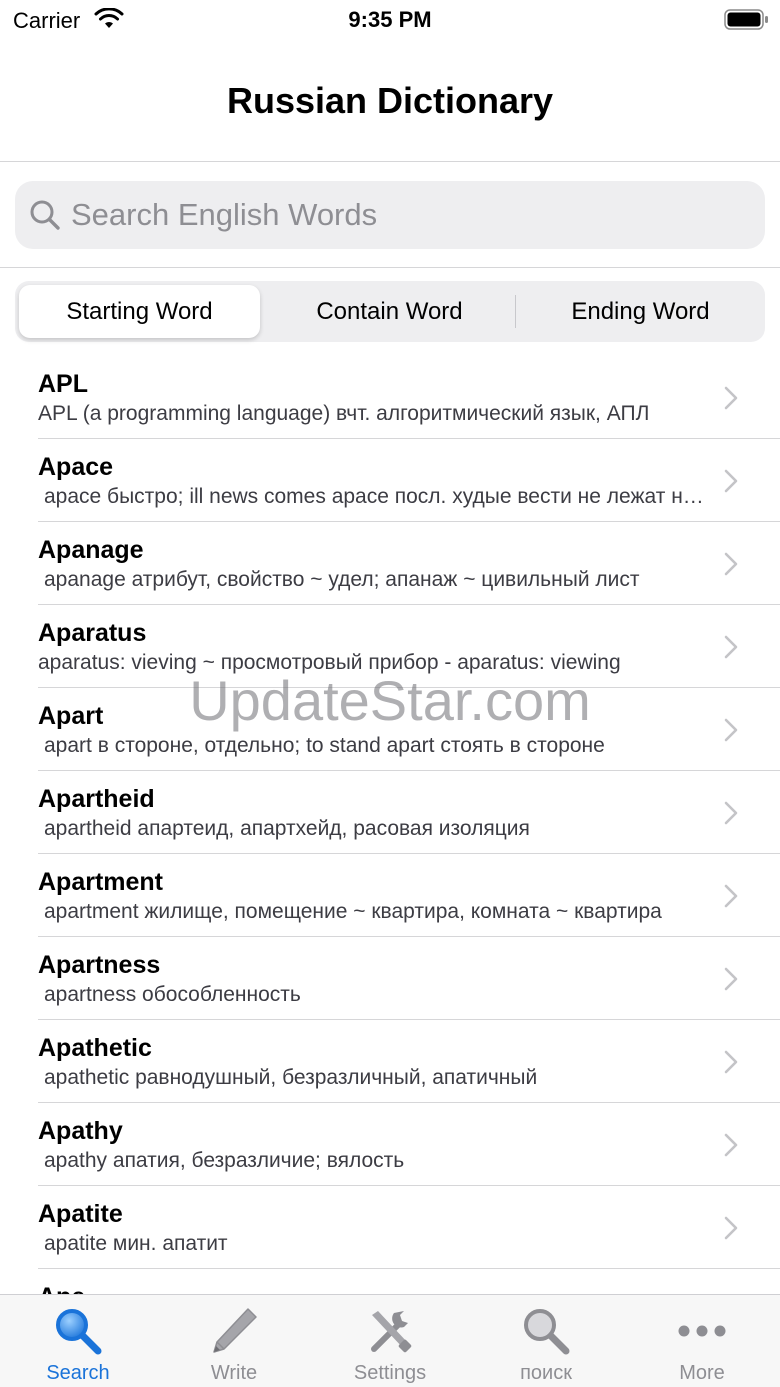 Image resolution: width=780 pixels, height=1387 pixels. I want to click on list-item: Ape, so click(390, 1281).